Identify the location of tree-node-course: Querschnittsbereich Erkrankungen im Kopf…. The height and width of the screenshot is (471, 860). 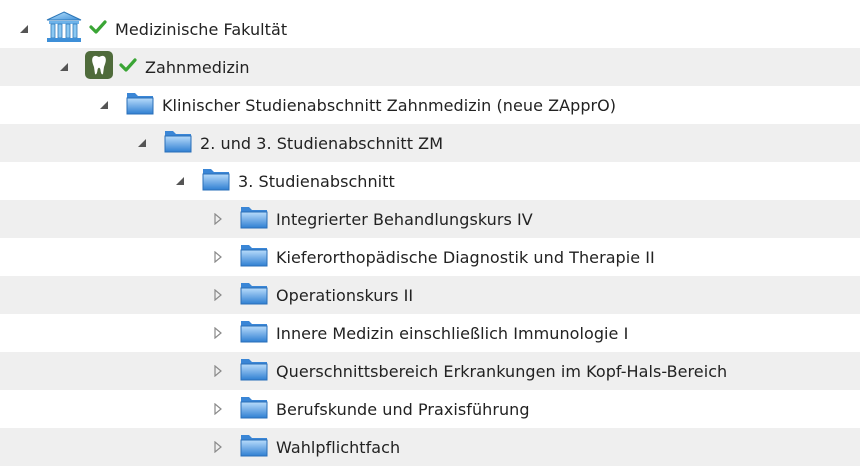
(430, 371).